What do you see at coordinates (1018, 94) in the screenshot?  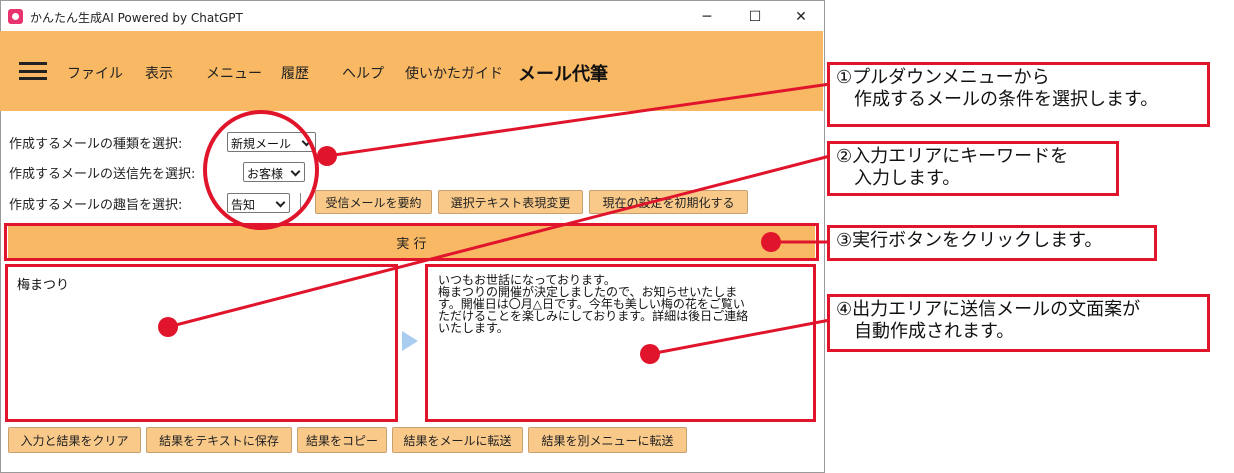 I see `callout-1: ①プルダウンメニューから 作成するメールの条件を選択します。` at bounding box center [1018, 94].